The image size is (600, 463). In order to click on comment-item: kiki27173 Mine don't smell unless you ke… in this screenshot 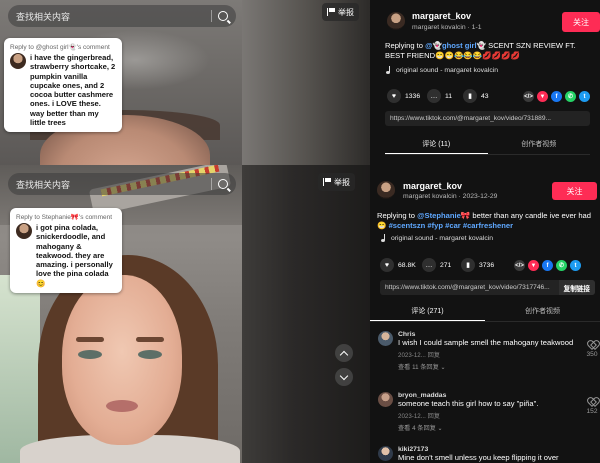, I will do `click(489, 454)`.